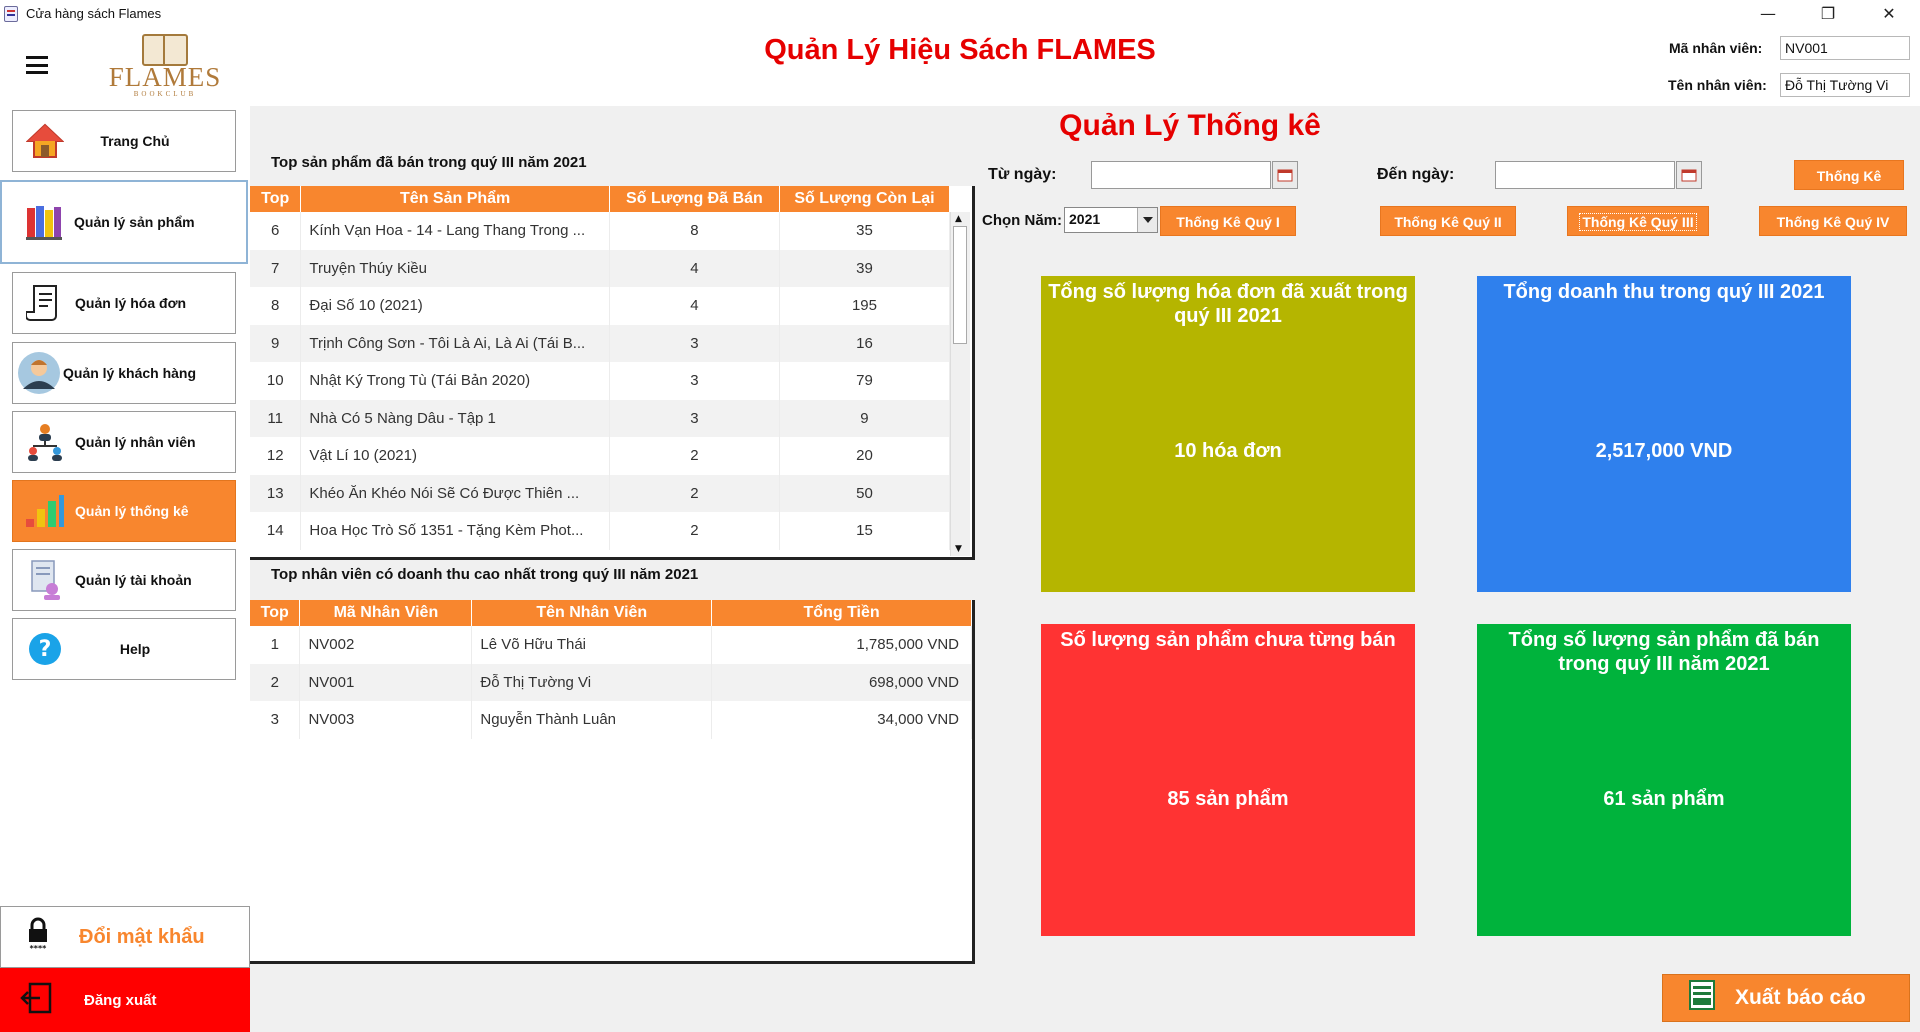 The image size is (1920, 1032). What do you see at coordinates (43, 937) in the screenshot?
I see `lock-icon: ****` at bounding box center [43, 937].